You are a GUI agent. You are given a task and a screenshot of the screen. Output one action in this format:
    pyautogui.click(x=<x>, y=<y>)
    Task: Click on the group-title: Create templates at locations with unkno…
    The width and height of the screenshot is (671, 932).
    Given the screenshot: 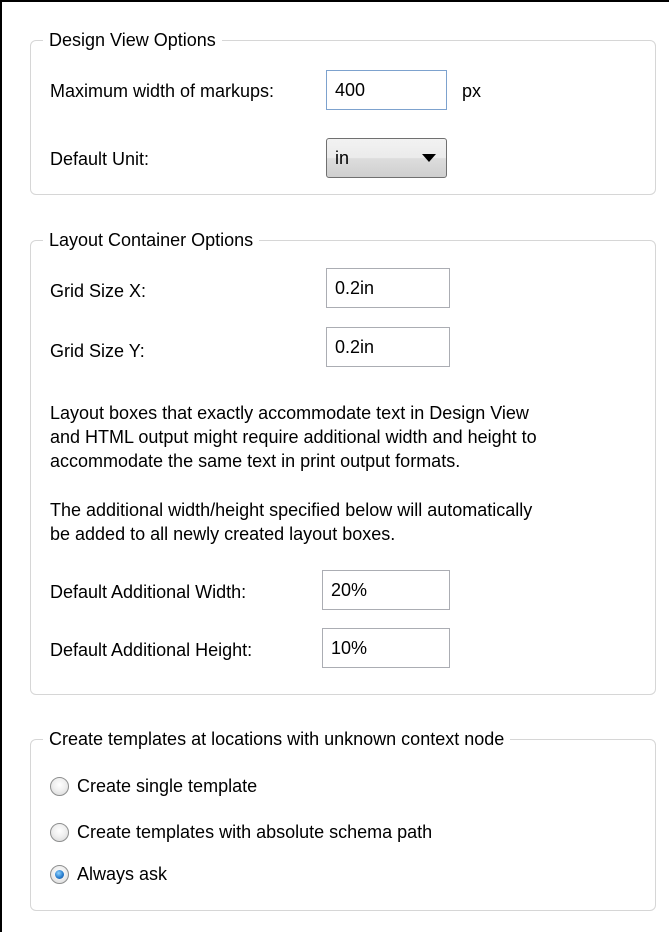 What is the action you would take?
    pyautogui.click(x=277, y=739)
    